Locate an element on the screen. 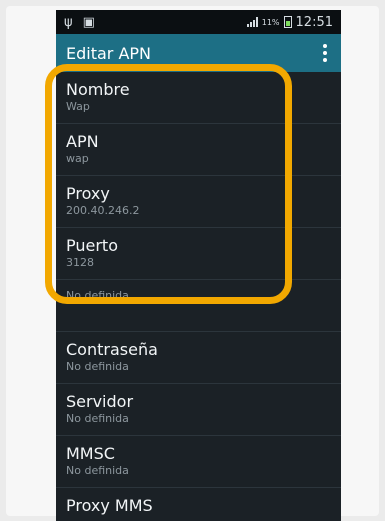  setting-title: APN is located at coordinates (82, 141).